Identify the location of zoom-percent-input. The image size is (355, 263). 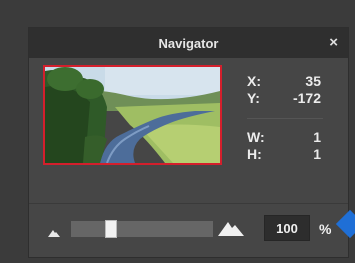
(287, 228).